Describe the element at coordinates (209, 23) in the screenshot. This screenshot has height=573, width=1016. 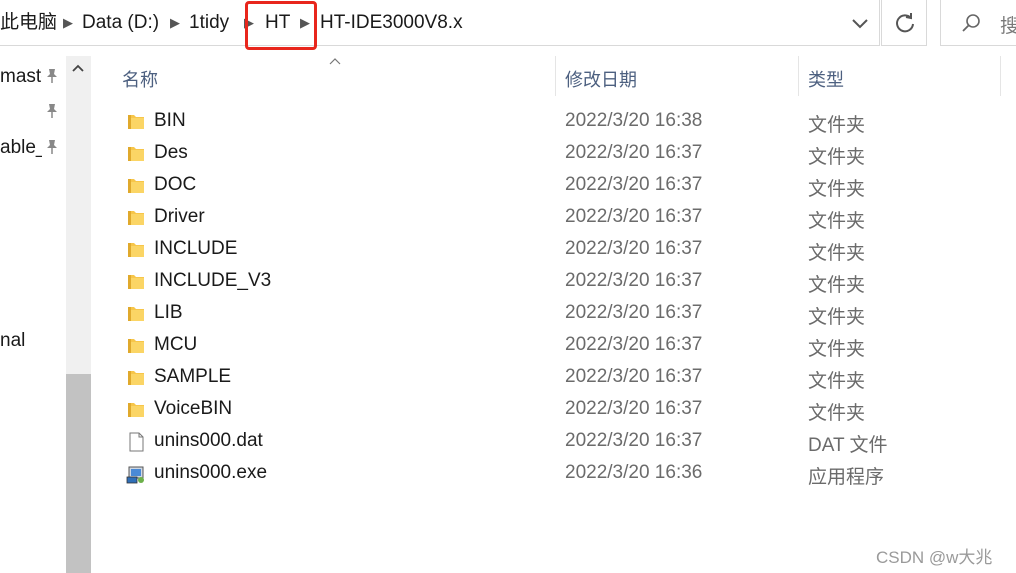
I see `breadcrumb-folder-1tidy: 1tidy` at that location.